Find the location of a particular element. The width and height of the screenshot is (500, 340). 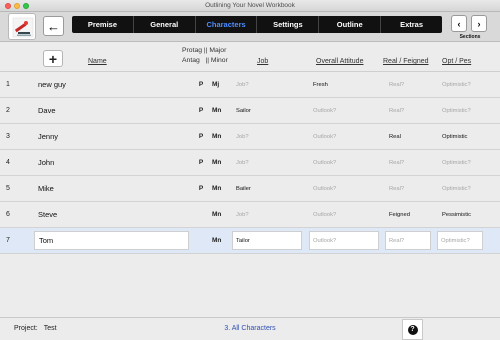

tab-extras: Extras is located at coordinates (411, 24).